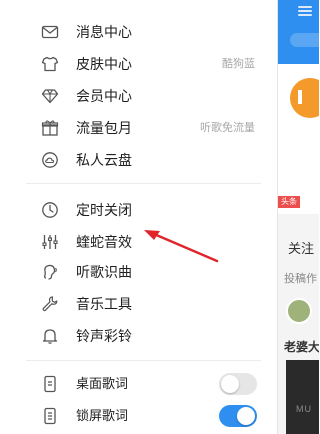 The width and height of the screenshot is (320, 434). I want to click on menu-item-data-plan: 流量包月 听歌免流量, so click(138, 128).